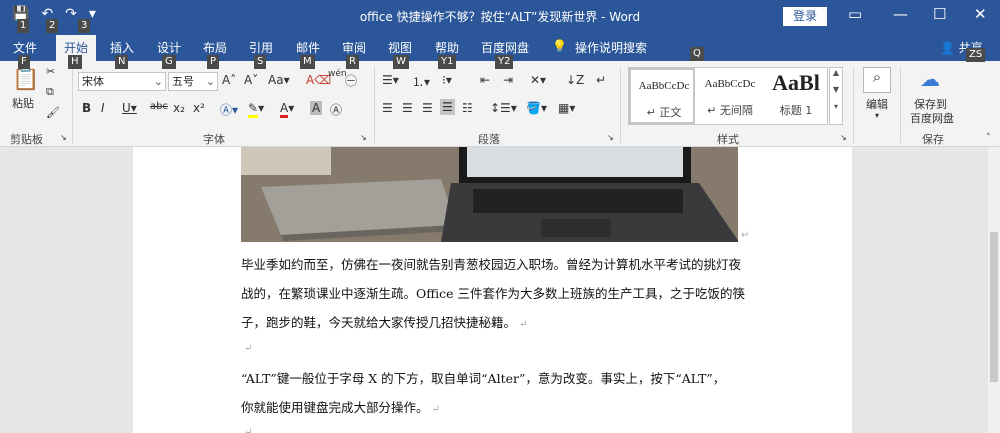  What do you see at coordinates (50, 71) in the screenshot?
I see `cut-icon: ✂` at bounding box center [50, 71].